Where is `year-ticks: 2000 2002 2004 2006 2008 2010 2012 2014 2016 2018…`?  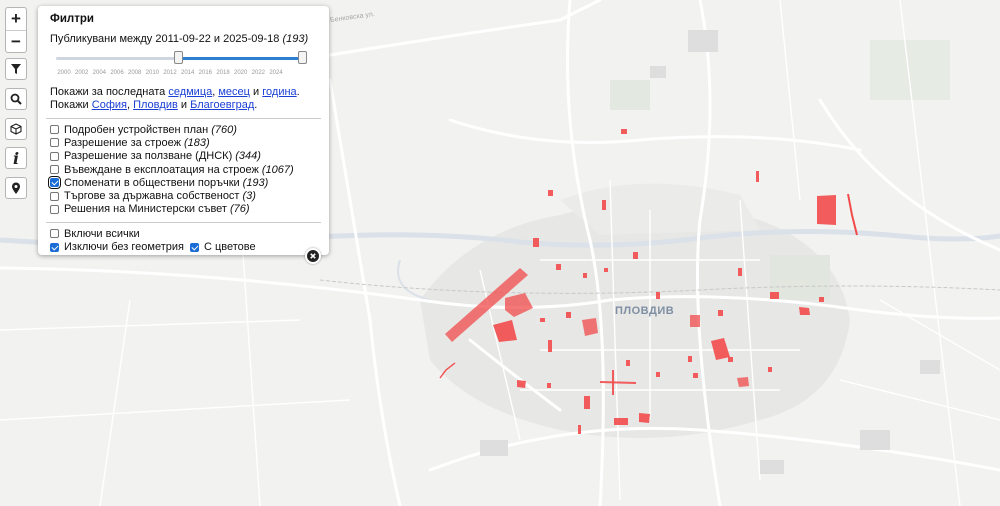
year-ticks: 2000 2002 2004 2006 2008 2010 2012 2014 2016 2018… is located at coordinates (183, 75).